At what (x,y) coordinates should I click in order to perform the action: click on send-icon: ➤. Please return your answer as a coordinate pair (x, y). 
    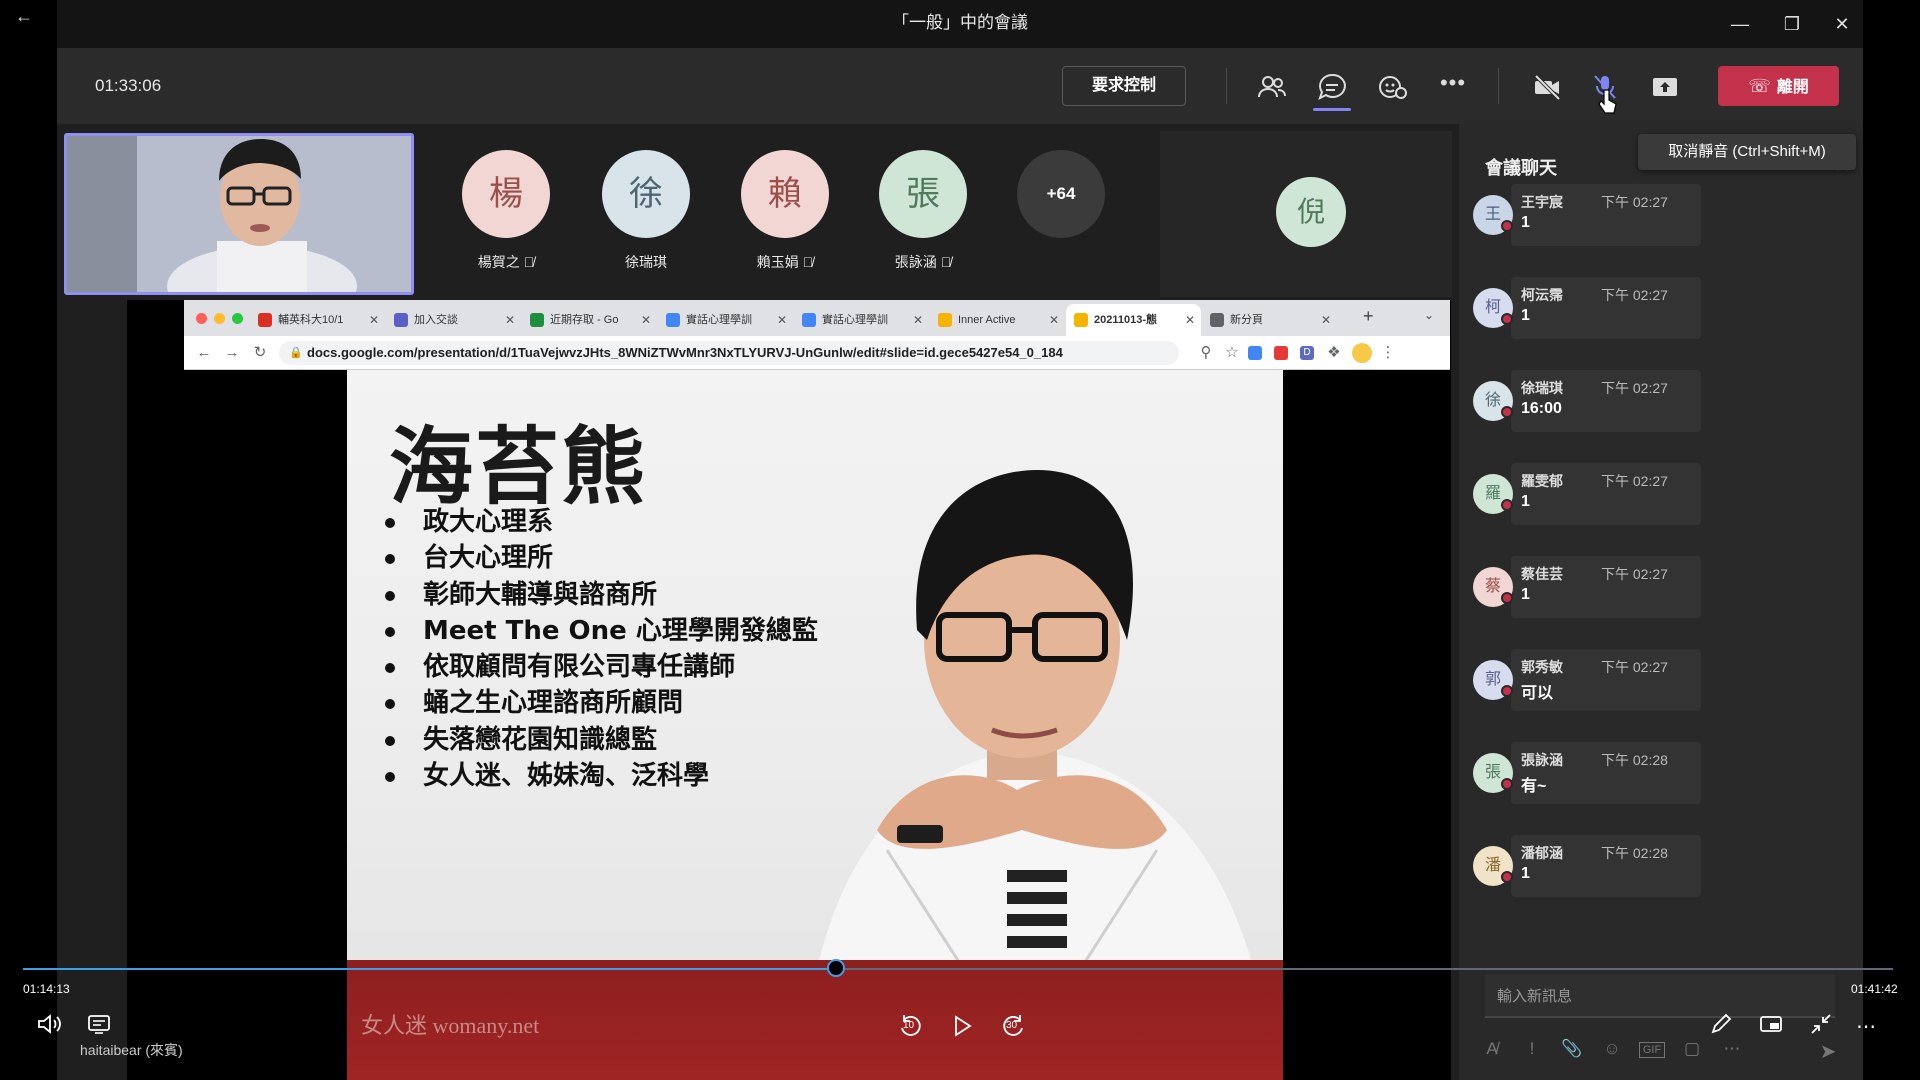
    Looking at the image, I should click on (1828, 1051).